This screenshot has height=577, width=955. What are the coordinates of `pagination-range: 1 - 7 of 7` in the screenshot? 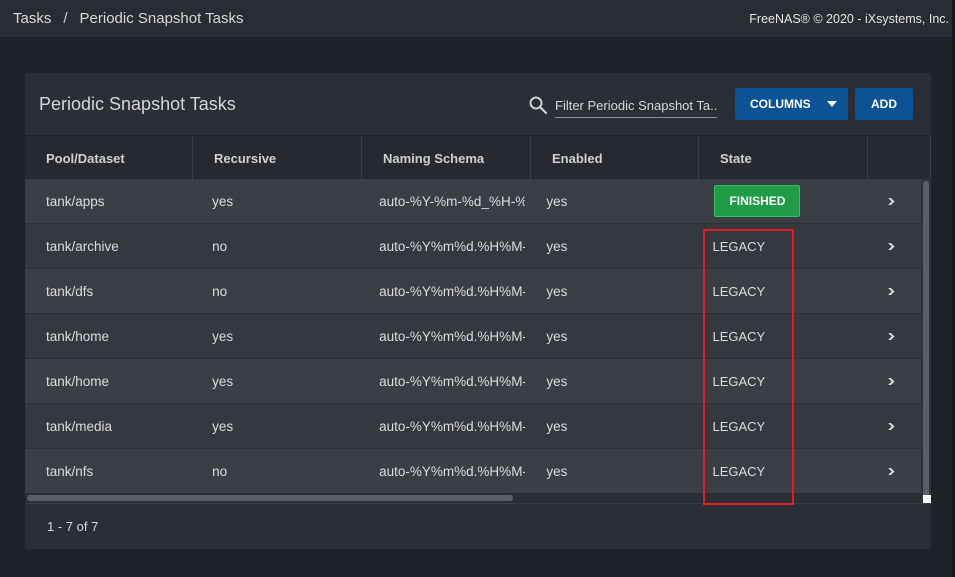 It's located at (73, 526).